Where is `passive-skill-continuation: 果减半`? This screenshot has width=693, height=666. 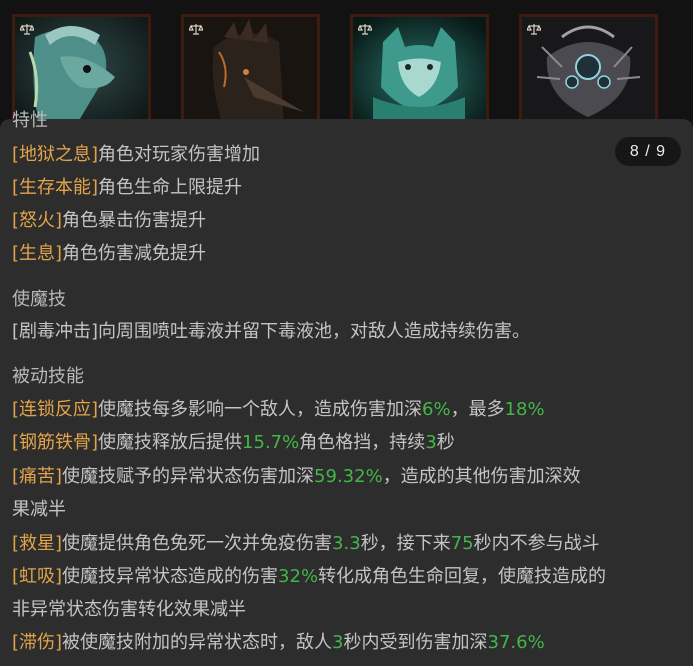 passive-skill-continuation: 果减半 is located at coordinates (39, 509).